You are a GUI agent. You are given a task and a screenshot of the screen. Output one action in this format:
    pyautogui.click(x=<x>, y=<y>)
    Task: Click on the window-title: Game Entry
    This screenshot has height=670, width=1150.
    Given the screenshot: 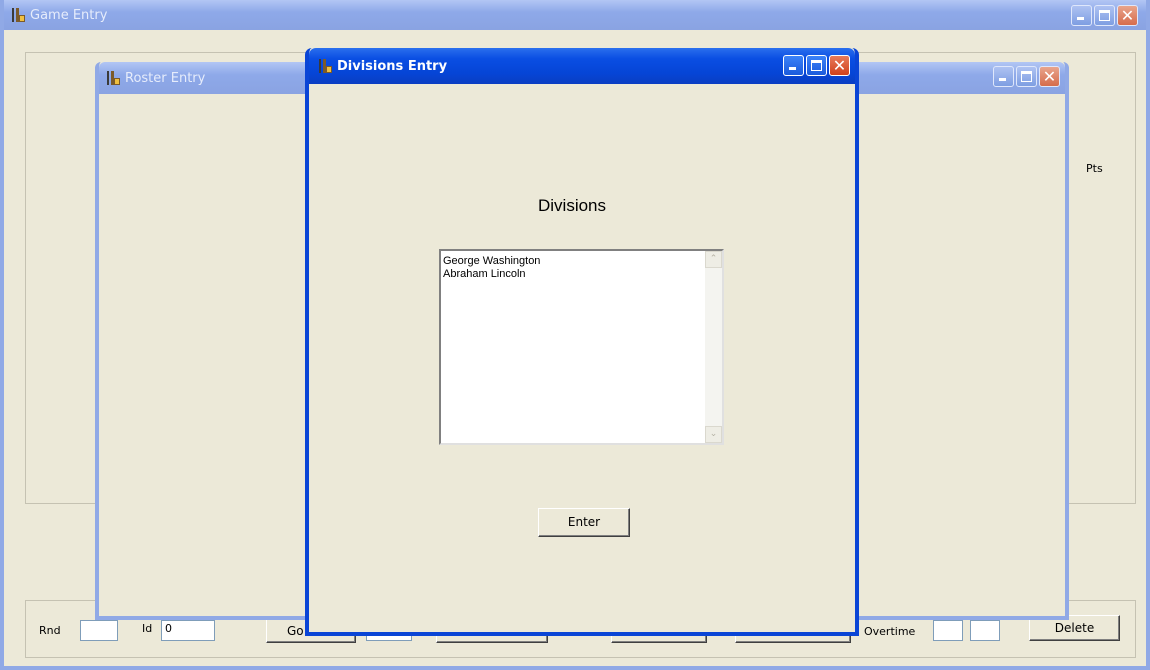 What is the action you would take?
    pyautogui.click(x=69, y=15)
    